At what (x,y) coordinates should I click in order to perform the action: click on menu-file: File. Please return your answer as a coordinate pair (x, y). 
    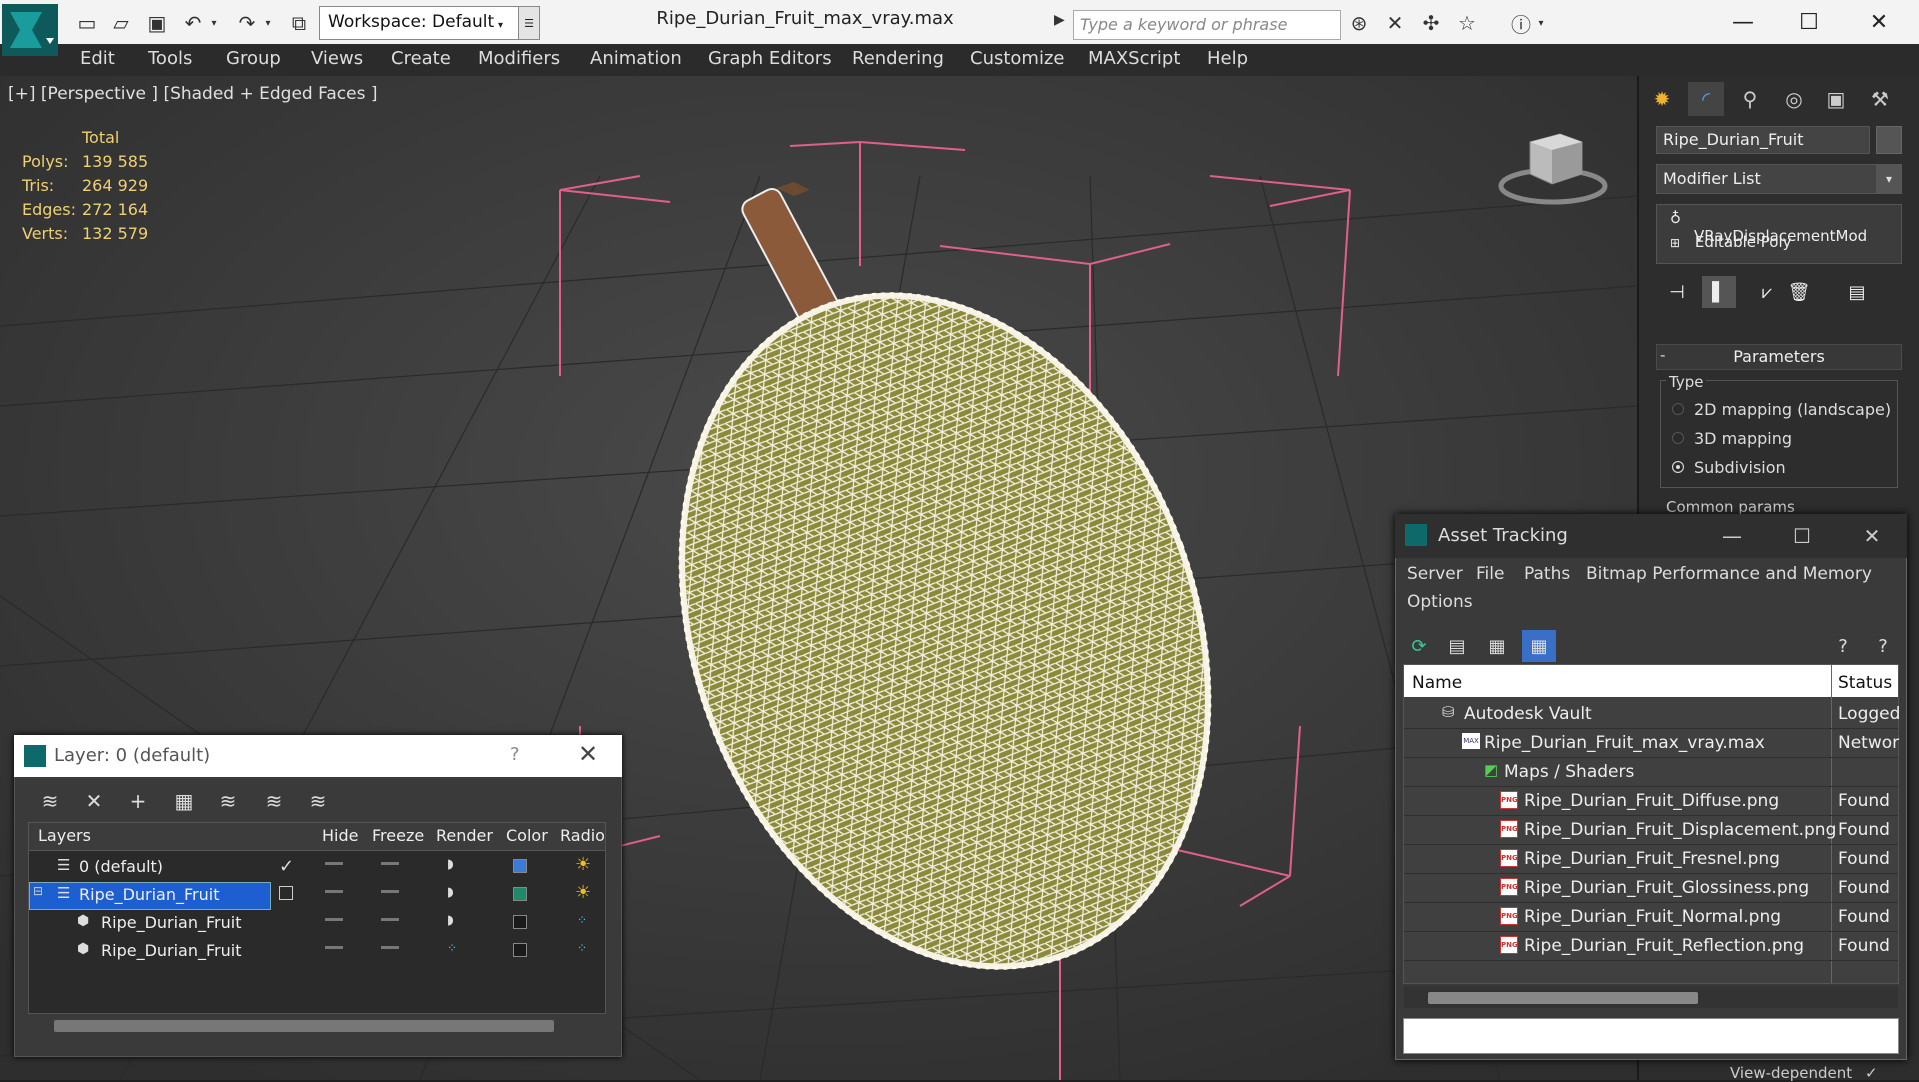
    Looking at the image, I should click on (1490, 574).